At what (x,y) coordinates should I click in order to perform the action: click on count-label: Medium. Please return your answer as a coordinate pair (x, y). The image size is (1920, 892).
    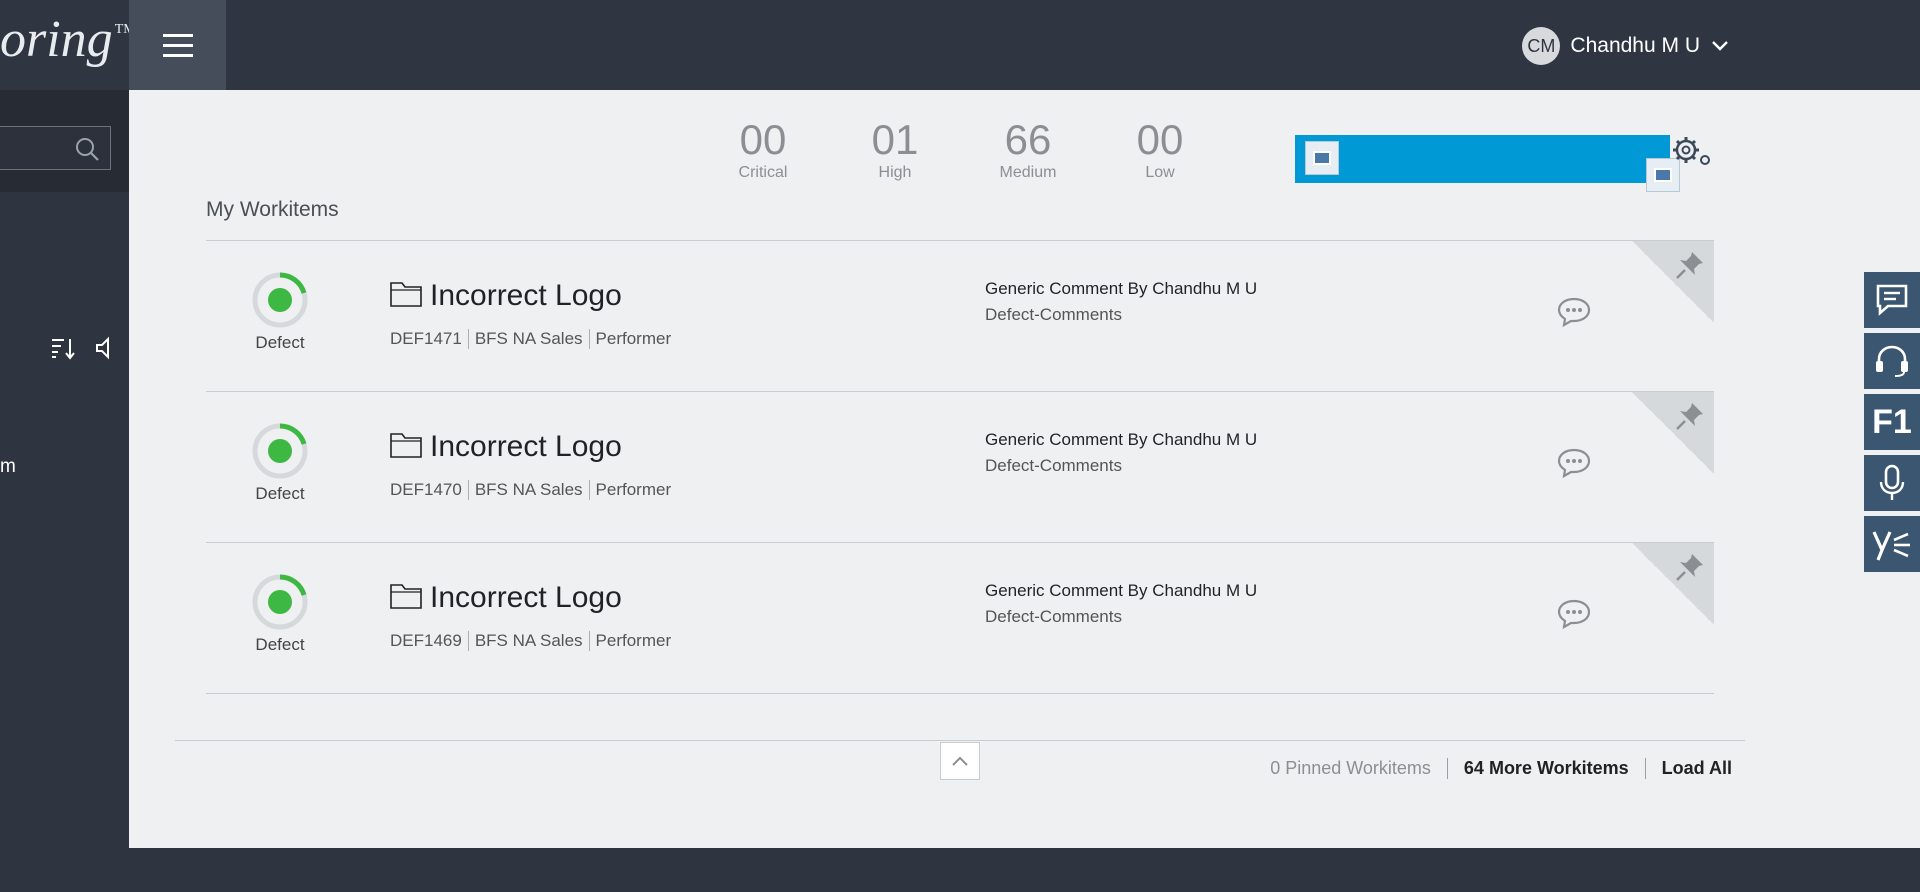
    Looking at the image, I should click on (1028, 172).